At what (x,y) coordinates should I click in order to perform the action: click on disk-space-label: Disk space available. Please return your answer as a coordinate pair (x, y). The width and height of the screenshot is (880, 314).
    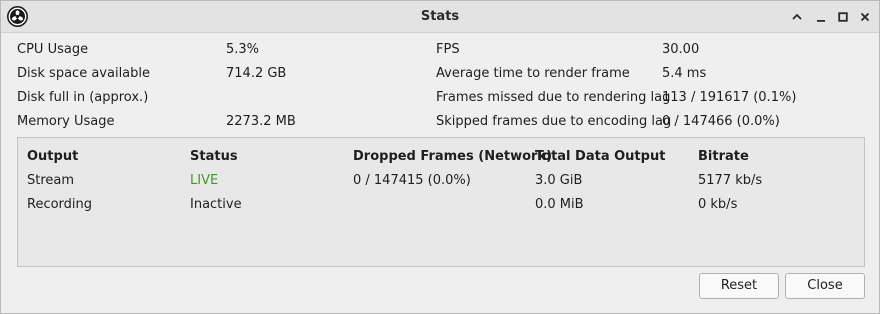
    Looking at the image, I should click on (84, 73).